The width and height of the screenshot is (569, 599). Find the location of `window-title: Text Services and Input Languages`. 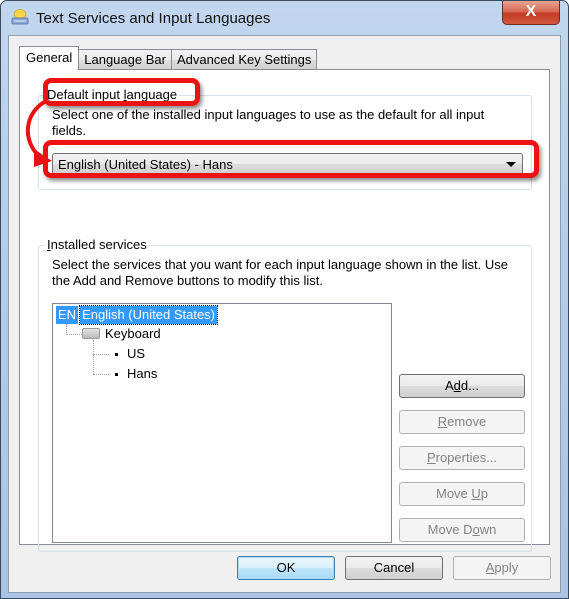

window-title: Text Services and Input Languages is located at coordinates (153, 18).